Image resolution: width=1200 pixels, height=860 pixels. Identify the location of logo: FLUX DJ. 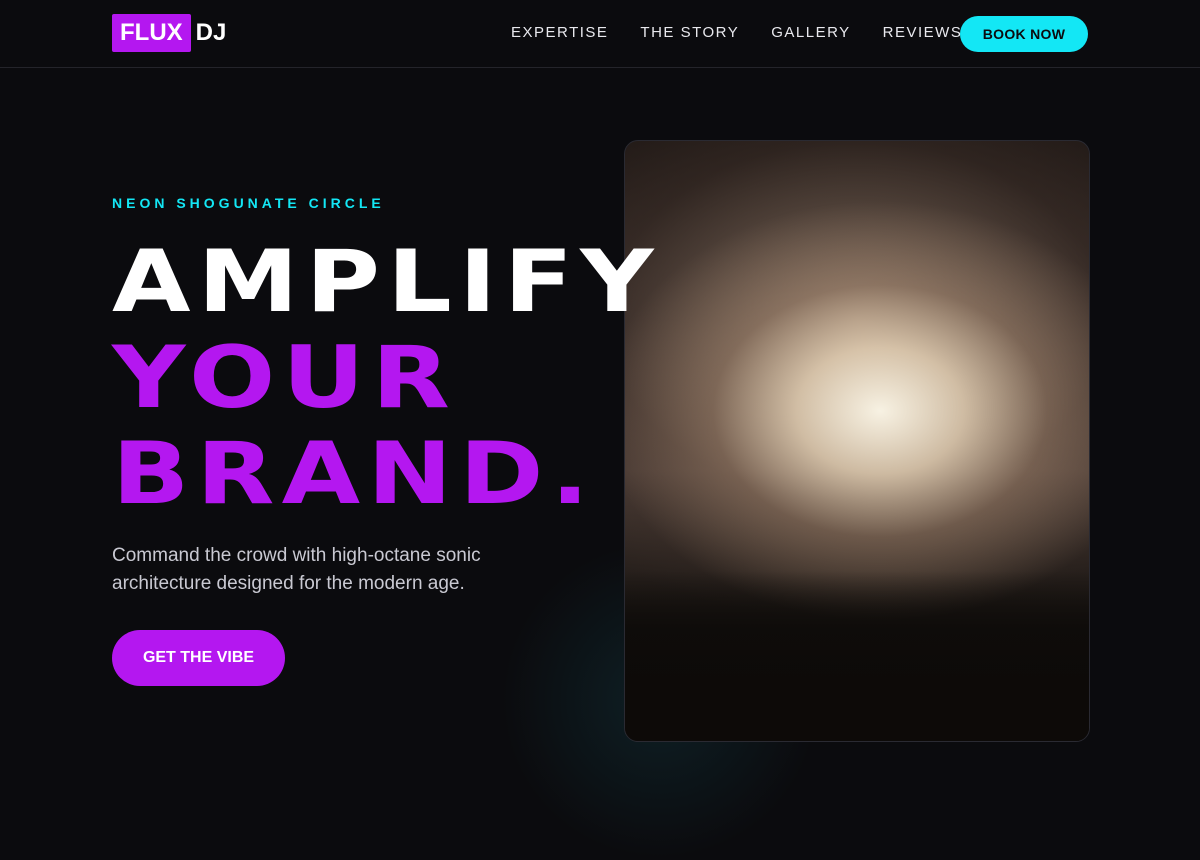
(169, 33).